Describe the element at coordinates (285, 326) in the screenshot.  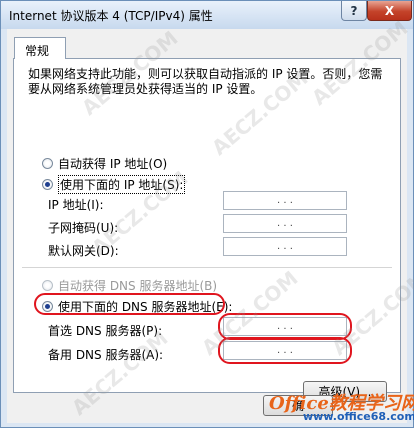
I see `preferred-dns-highlight` at that location.